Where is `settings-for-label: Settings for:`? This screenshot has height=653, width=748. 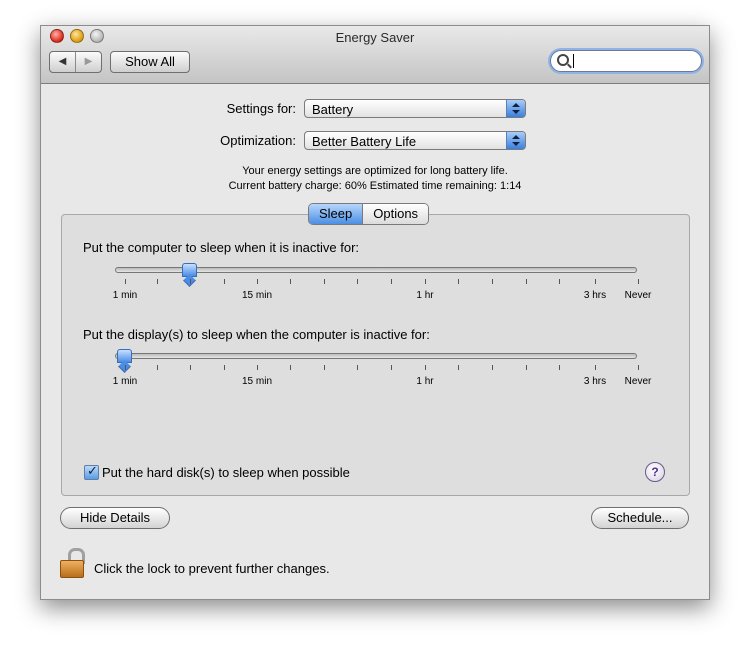 settings-for-label: Settings for: is located at coordinates (261, 108).